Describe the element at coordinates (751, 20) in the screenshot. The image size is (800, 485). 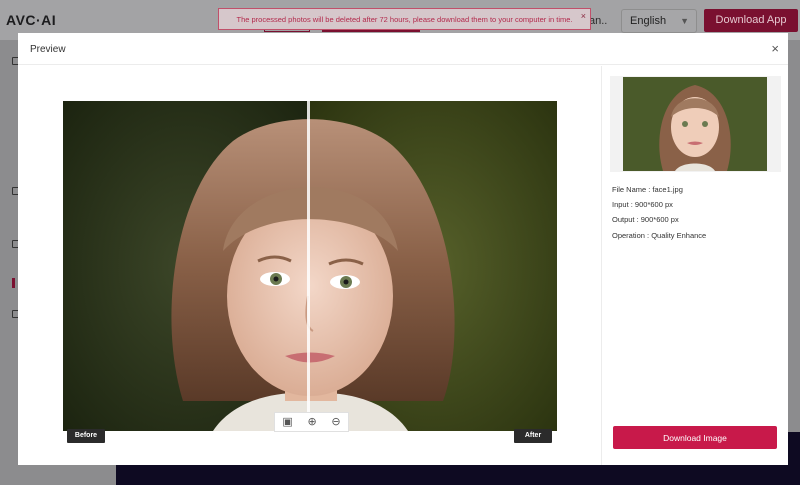
I see `download-app-button: Download App` at that location.